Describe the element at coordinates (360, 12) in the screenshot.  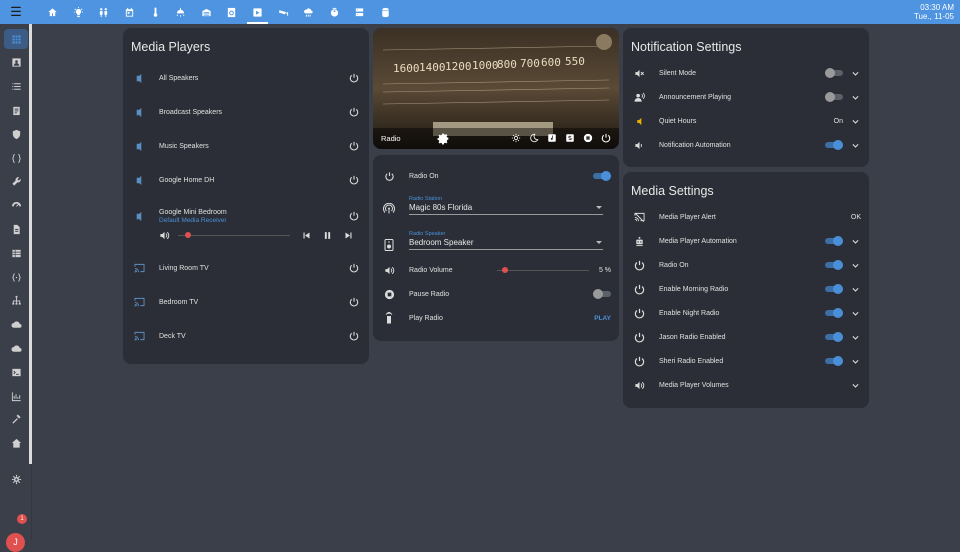
I see `tab-server` at that location.